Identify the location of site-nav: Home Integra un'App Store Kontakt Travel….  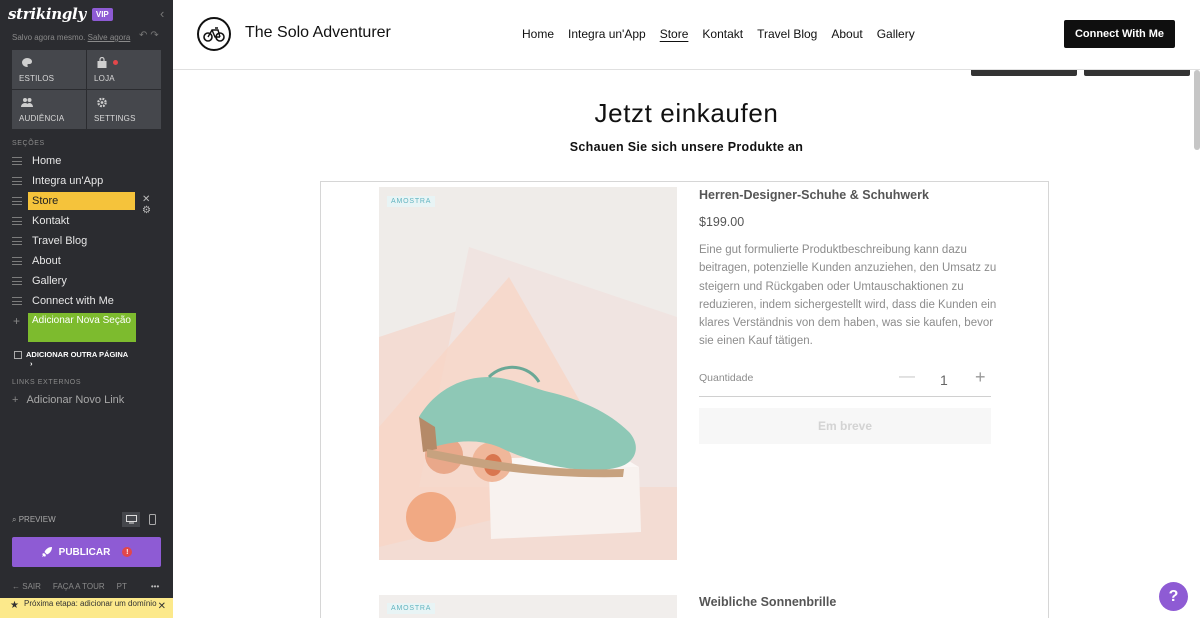
(718, 34).